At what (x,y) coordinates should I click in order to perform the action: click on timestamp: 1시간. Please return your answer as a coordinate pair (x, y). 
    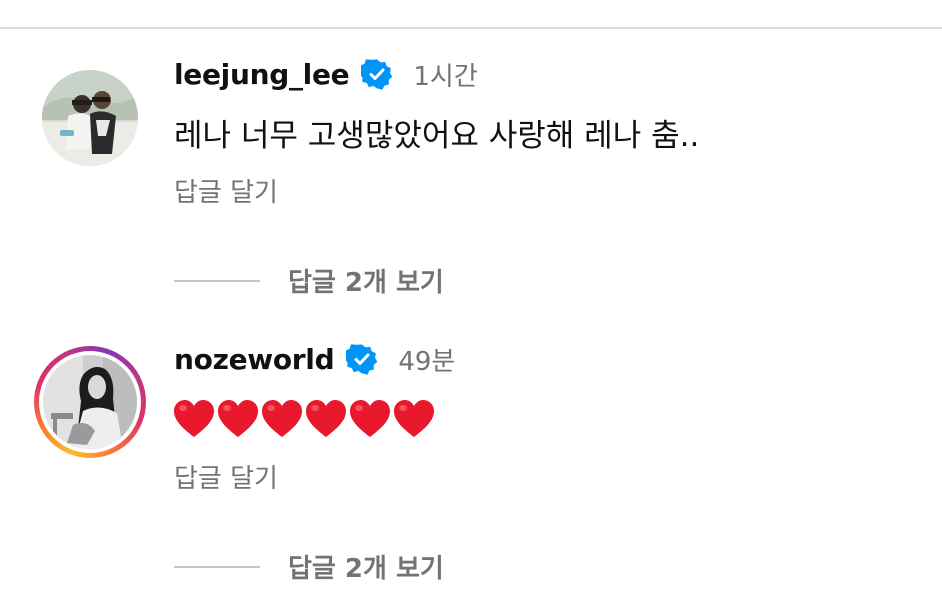
    Looking at the image, I should click on (445, 76).